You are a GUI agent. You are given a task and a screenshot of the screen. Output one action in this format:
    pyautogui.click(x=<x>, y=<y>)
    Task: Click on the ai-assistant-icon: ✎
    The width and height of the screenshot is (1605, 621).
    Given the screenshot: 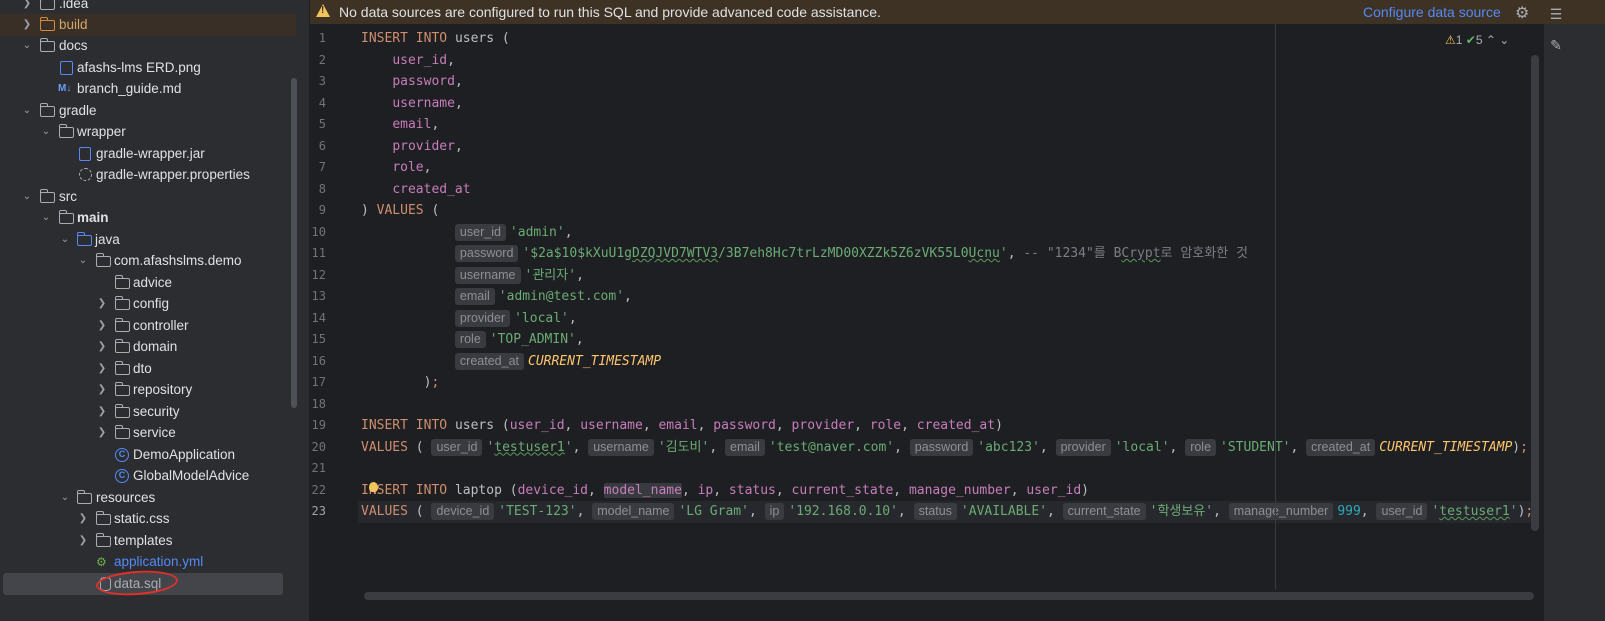 What is the action you would take?
    pyautogui.click(x=1556, y=45)
    